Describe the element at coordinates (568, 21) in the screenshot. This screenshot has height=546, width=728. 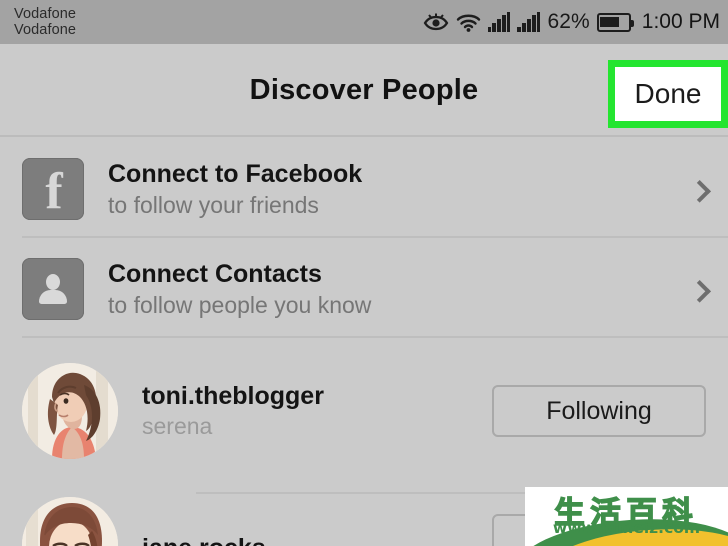
I see `battery-percent-label: 62%` at that location.